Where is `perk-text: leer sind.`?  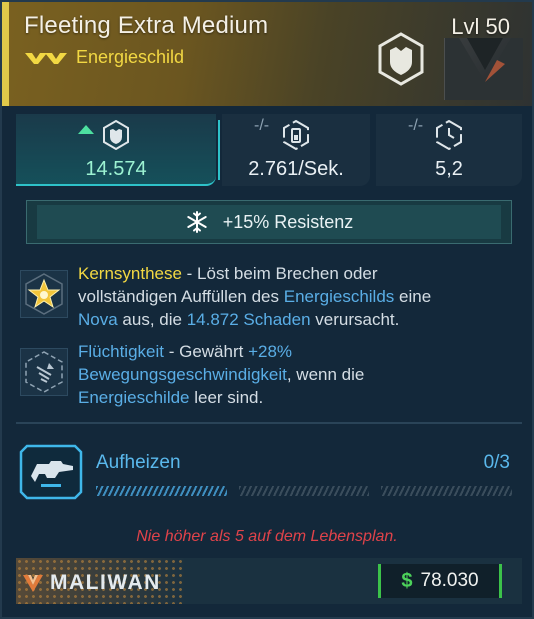
perk-text: leer sind. is located at coordinates (226, 397).